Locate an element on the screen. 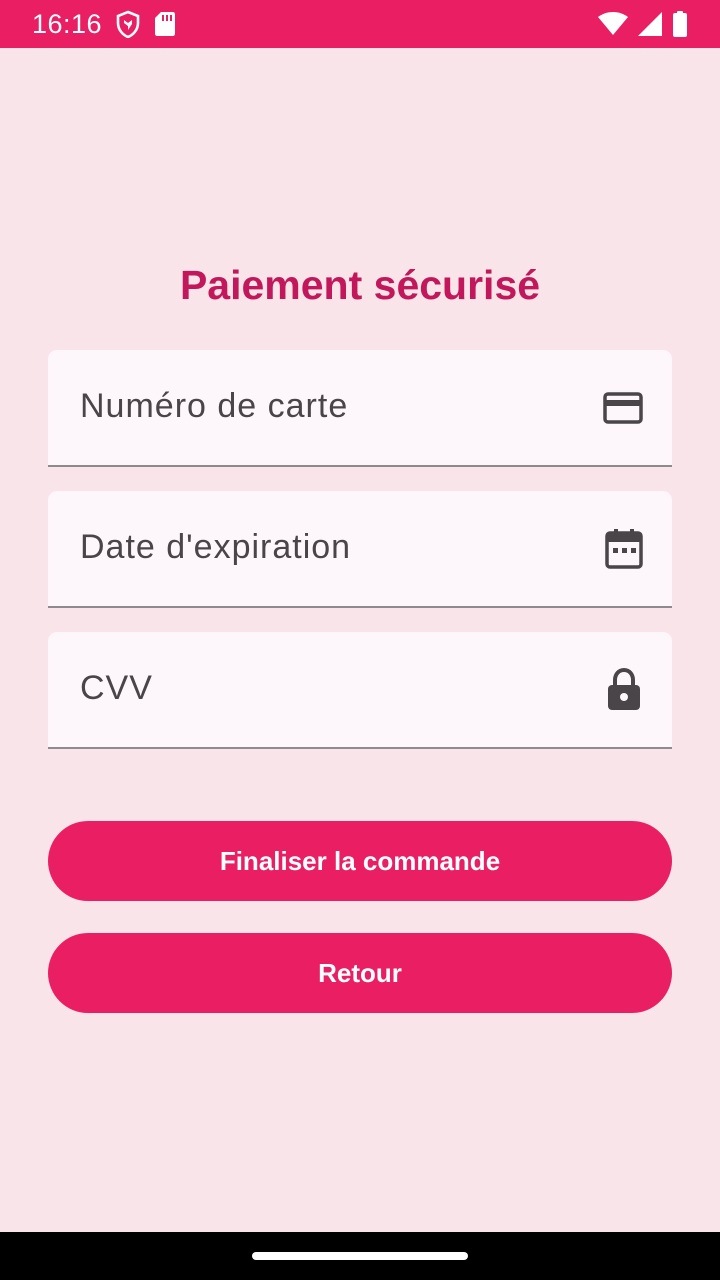  credit-card-icon is located at coordinates (623, 408).